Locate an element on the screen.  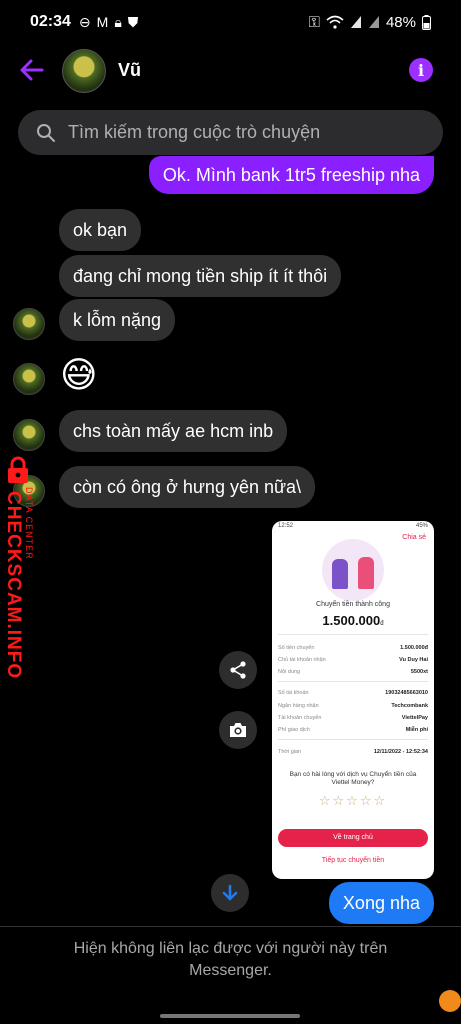
share-button is located at coordinates (238, 670).